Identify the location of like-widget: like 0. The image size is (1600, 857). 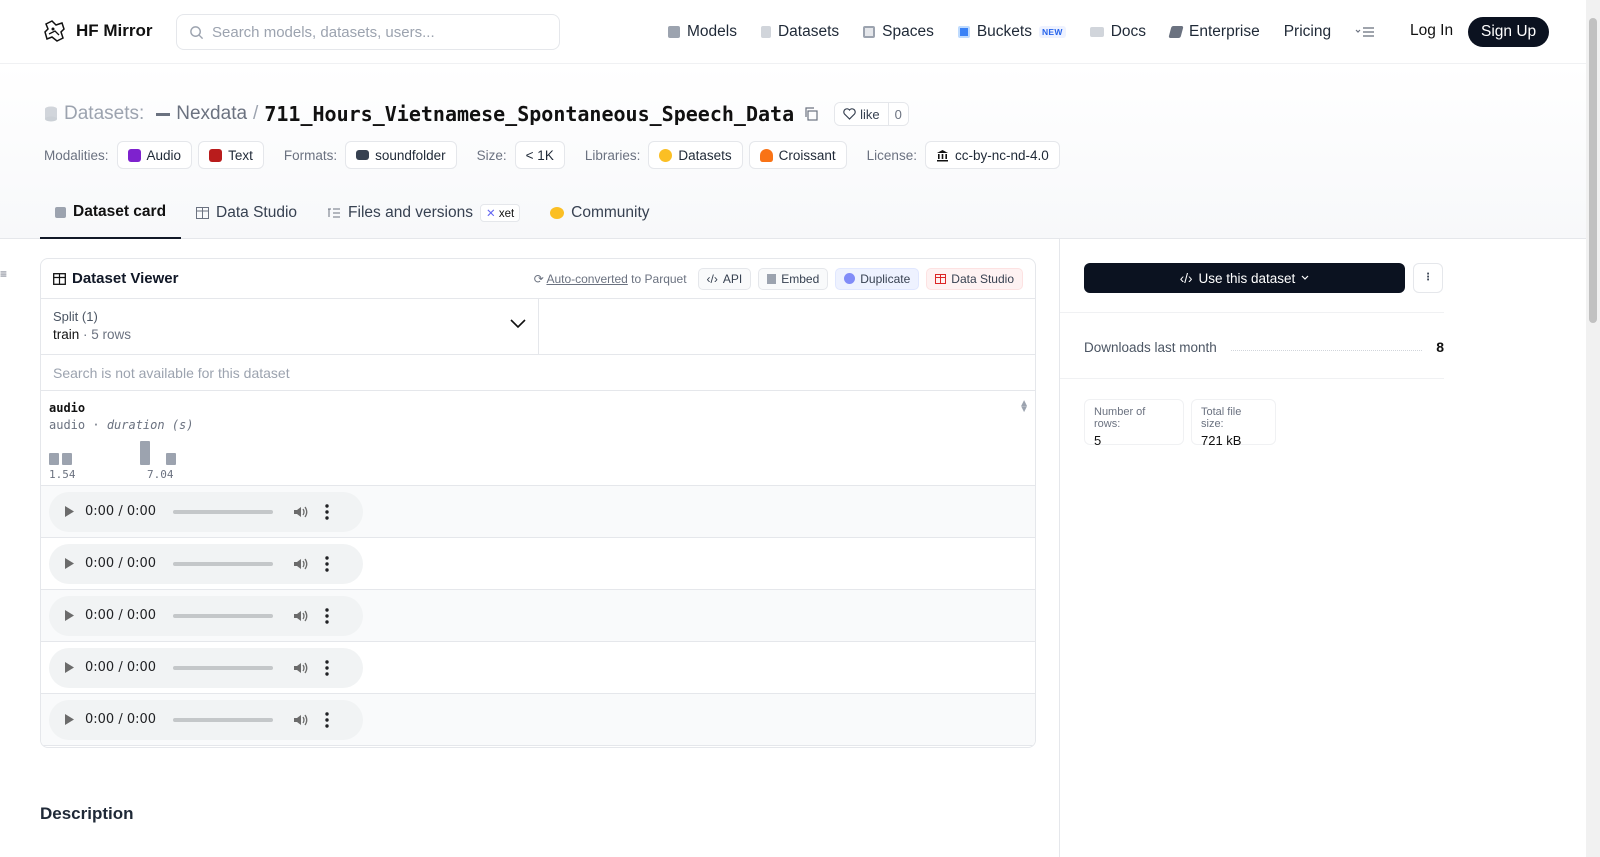
(871, 114).